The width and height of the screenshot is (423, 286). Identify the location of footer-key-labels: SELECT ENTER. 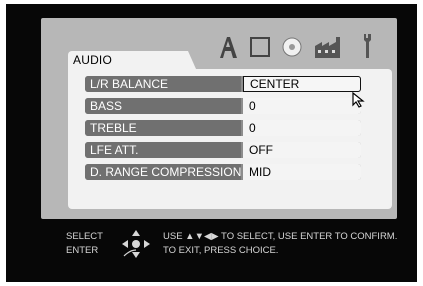
(84, 244).